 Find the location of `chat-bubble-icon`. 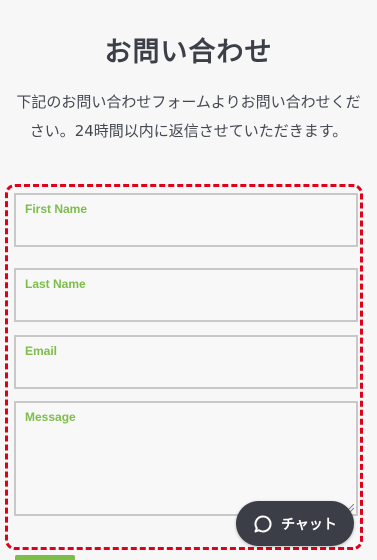

chat-bubble-icon is located at coordinates (263, 524).